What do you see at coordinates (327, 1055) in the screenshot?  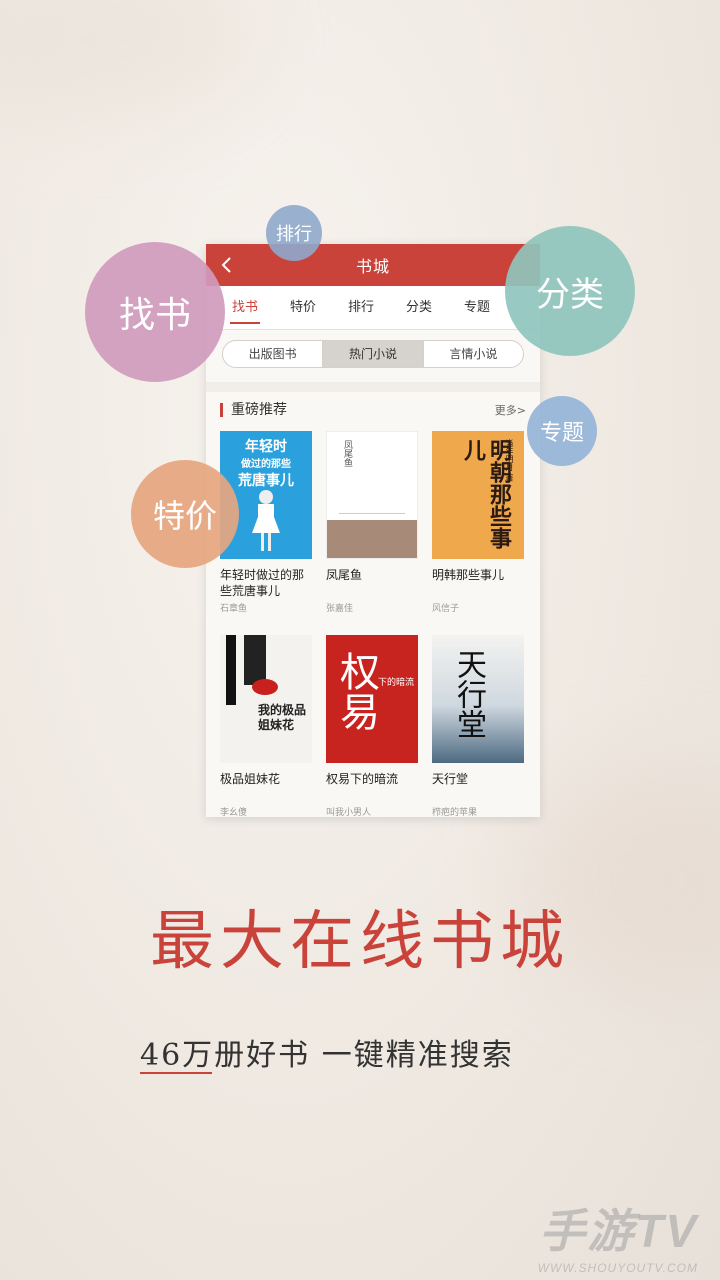 I see `subline: 46万册好书 一键精准搜索` at bounding box center [327, 1055].